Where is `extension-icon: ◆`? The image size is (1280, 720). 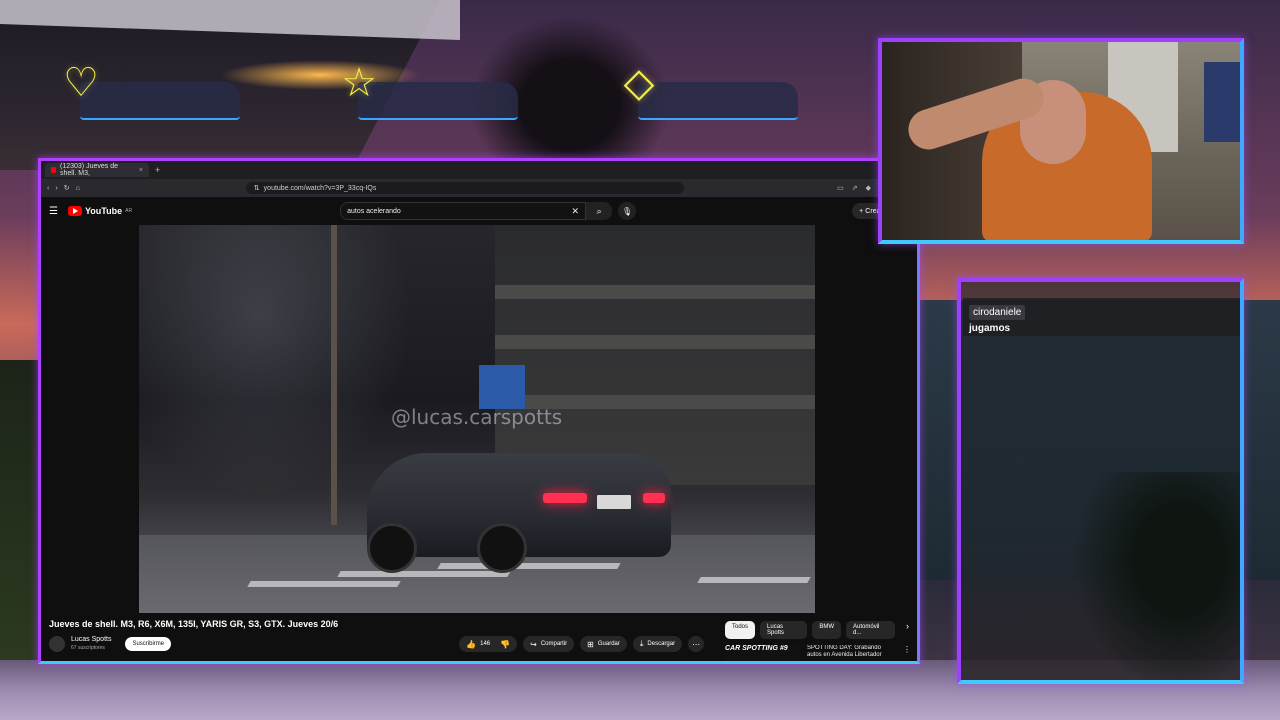 extension-icon: ◆ is located at coordinates (868, 188).